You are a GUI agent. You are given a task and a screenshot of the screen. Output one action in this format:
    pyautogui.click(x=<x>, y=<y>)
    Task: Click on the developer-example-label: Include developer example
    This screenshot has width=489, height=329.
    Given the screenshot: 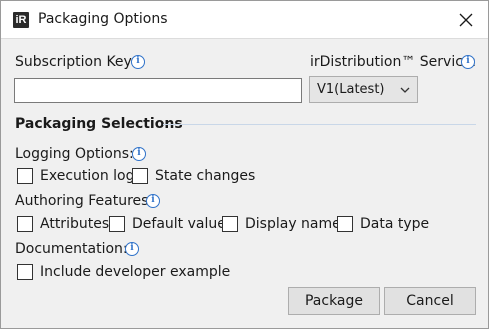 What is the action you would take?
    pyautogui.click(x=135, y=272)
    